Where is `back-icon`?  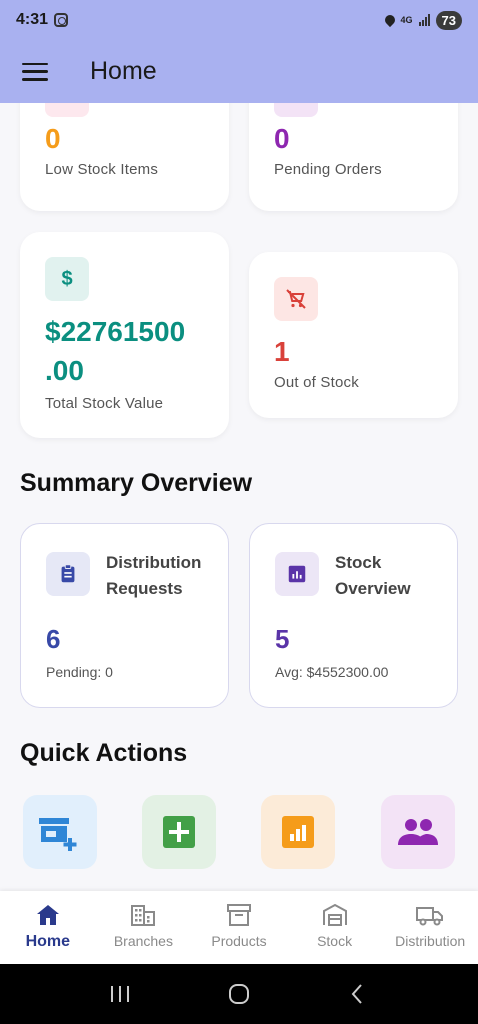
back-icon is located at coordinates (358, 994).